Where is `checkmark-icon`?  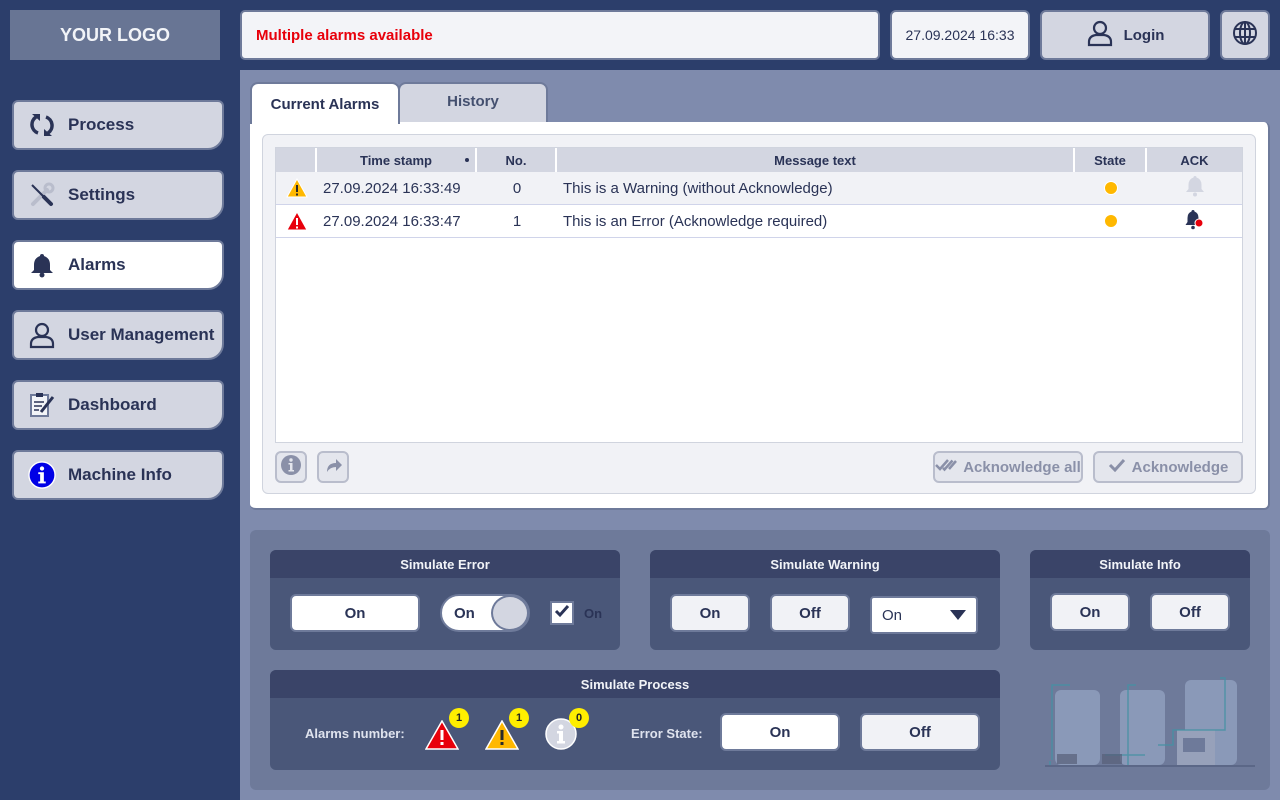 checkmark-icon is located at coordinates (562, 613).